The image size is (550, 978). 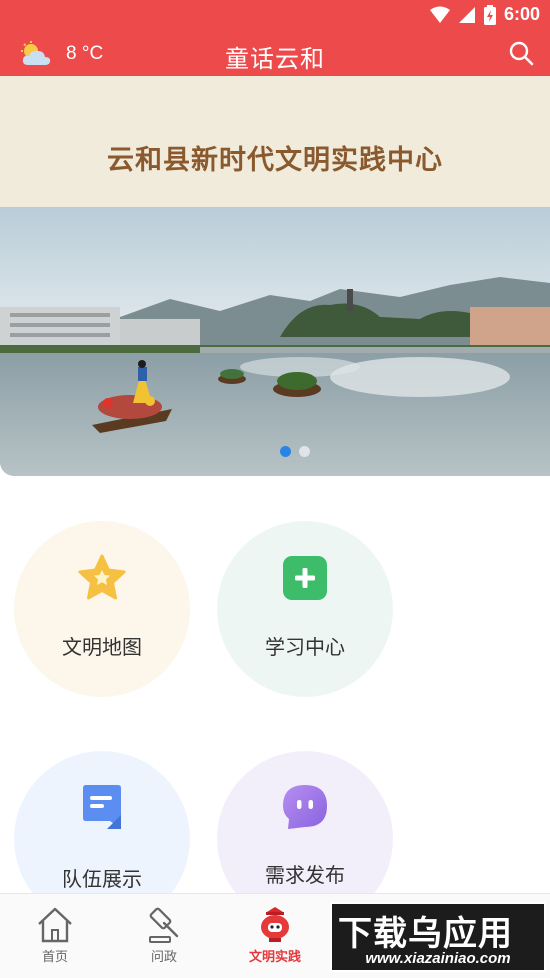 I want to click on search-icon, so click(x=521, y=53).